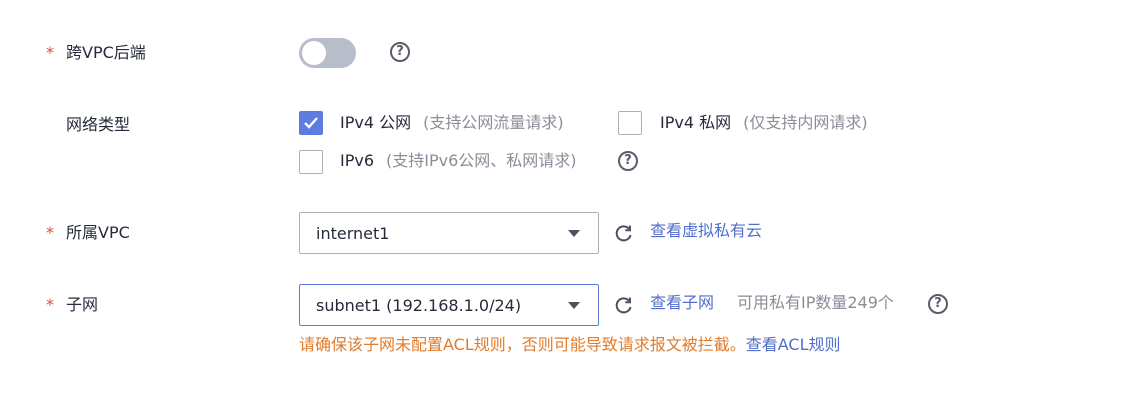 Image resolution: width=1132 pixels, height=404 pixels. I want to click on ipv4-public-checkbox, so click(311, 123).